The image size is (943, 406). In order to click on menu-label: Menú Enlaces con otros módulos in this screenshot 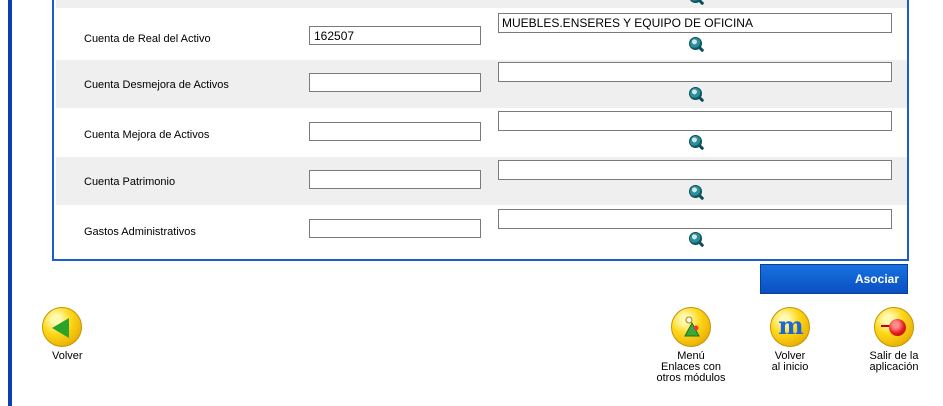, I will do `click(691, 367)`.